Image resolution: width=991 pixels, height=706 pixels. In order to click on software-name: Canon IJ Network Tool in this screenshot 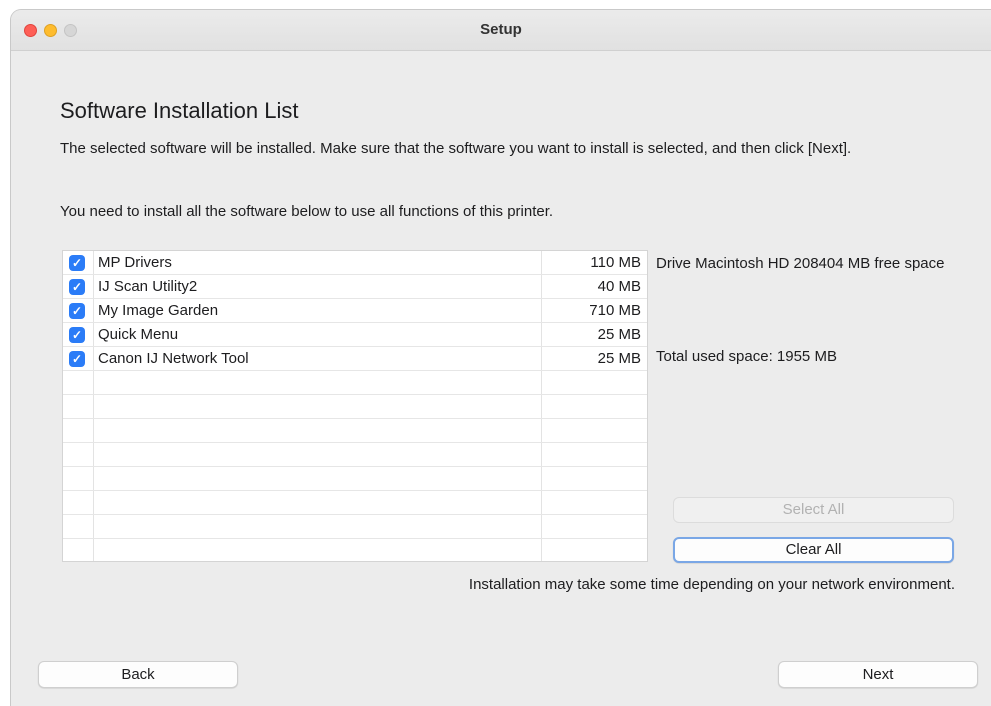, I will do `click(173, 358)`.